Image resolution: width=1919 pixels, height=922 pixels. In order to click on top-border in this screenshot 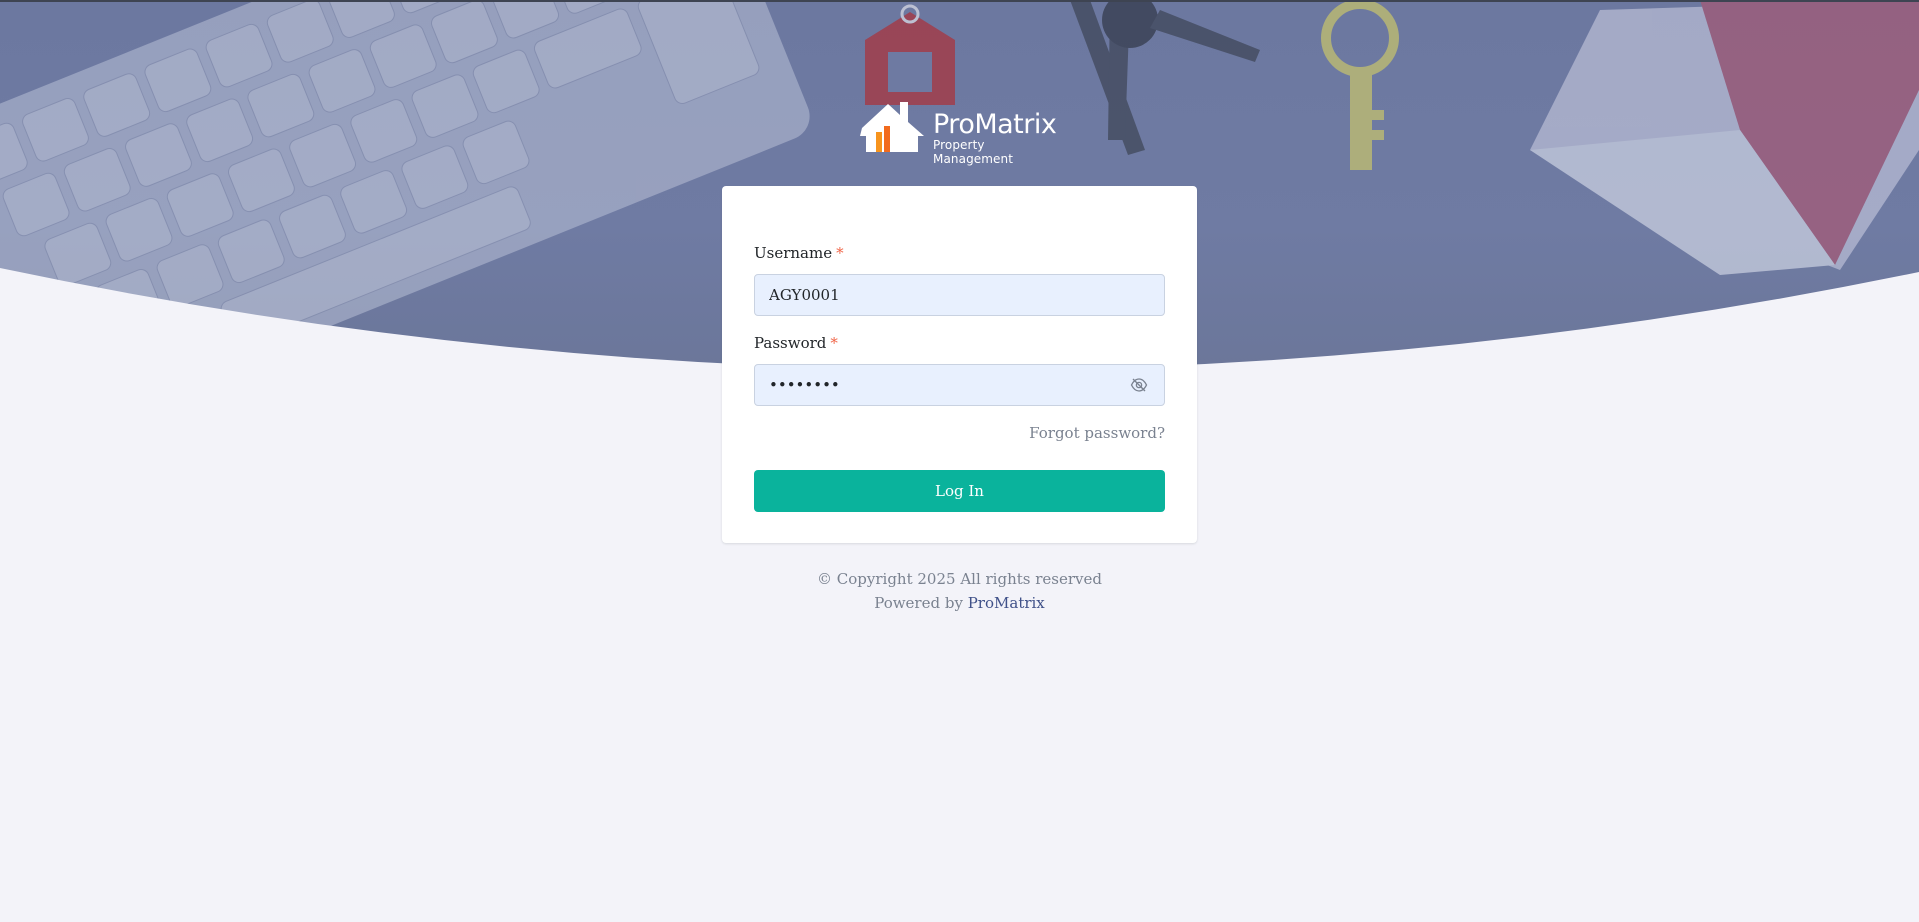, I will do `click(959, 1)`.